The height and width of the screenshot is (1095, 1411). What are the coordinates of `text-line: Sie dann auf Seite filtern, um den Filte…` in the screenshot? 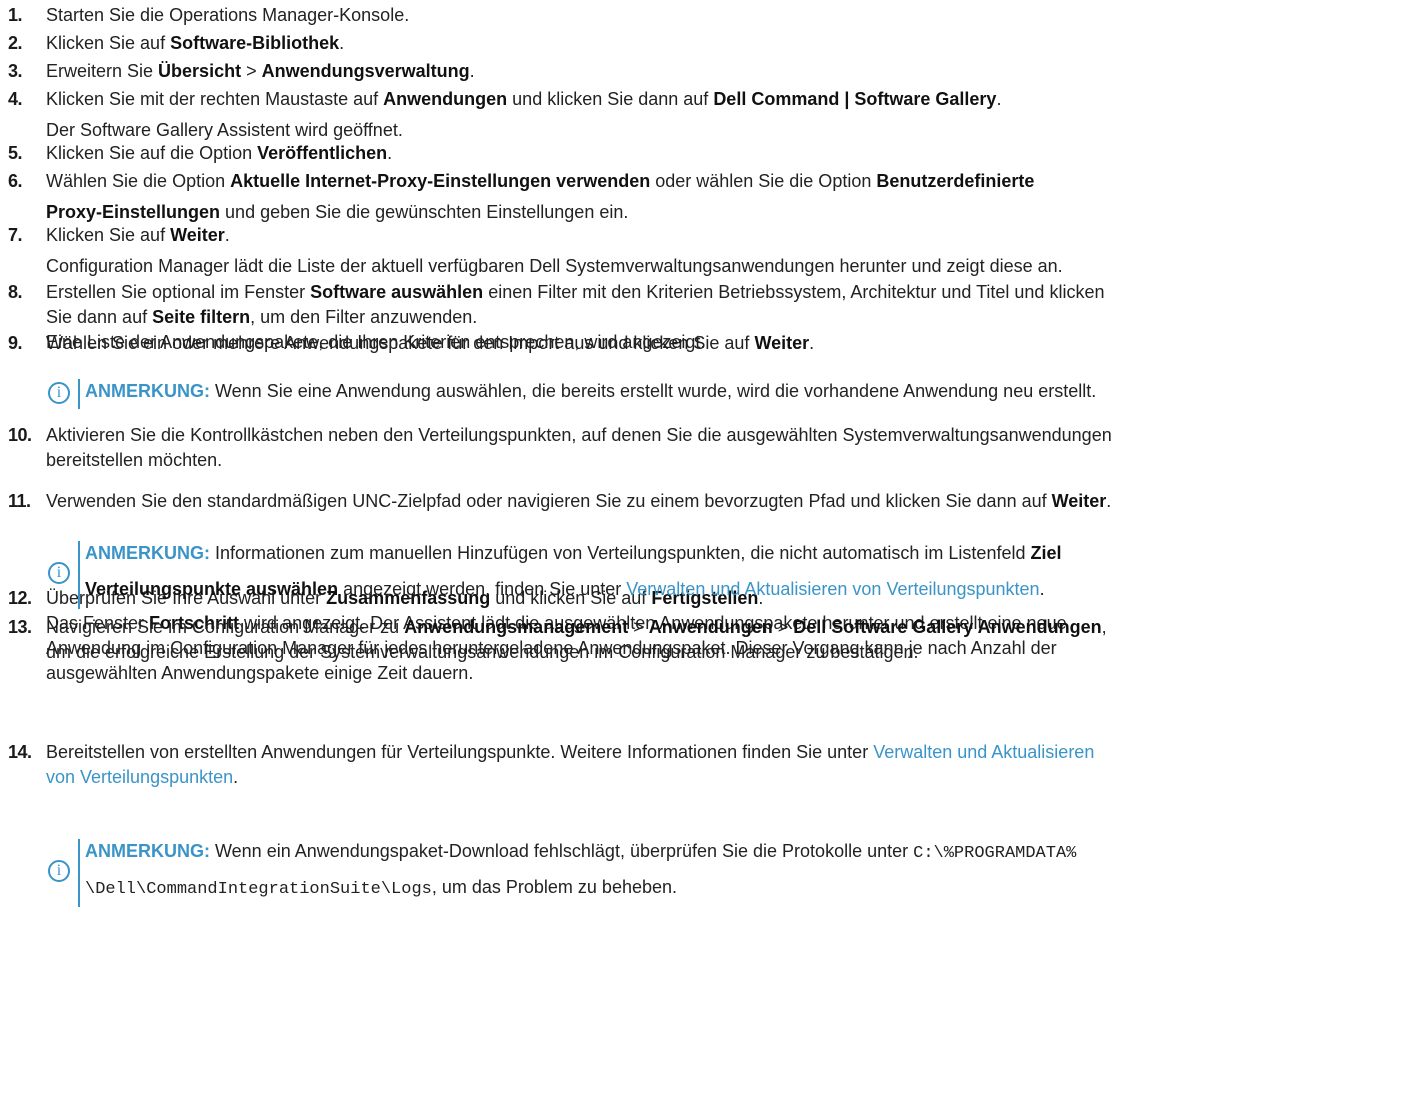 It's located at (724, 317).